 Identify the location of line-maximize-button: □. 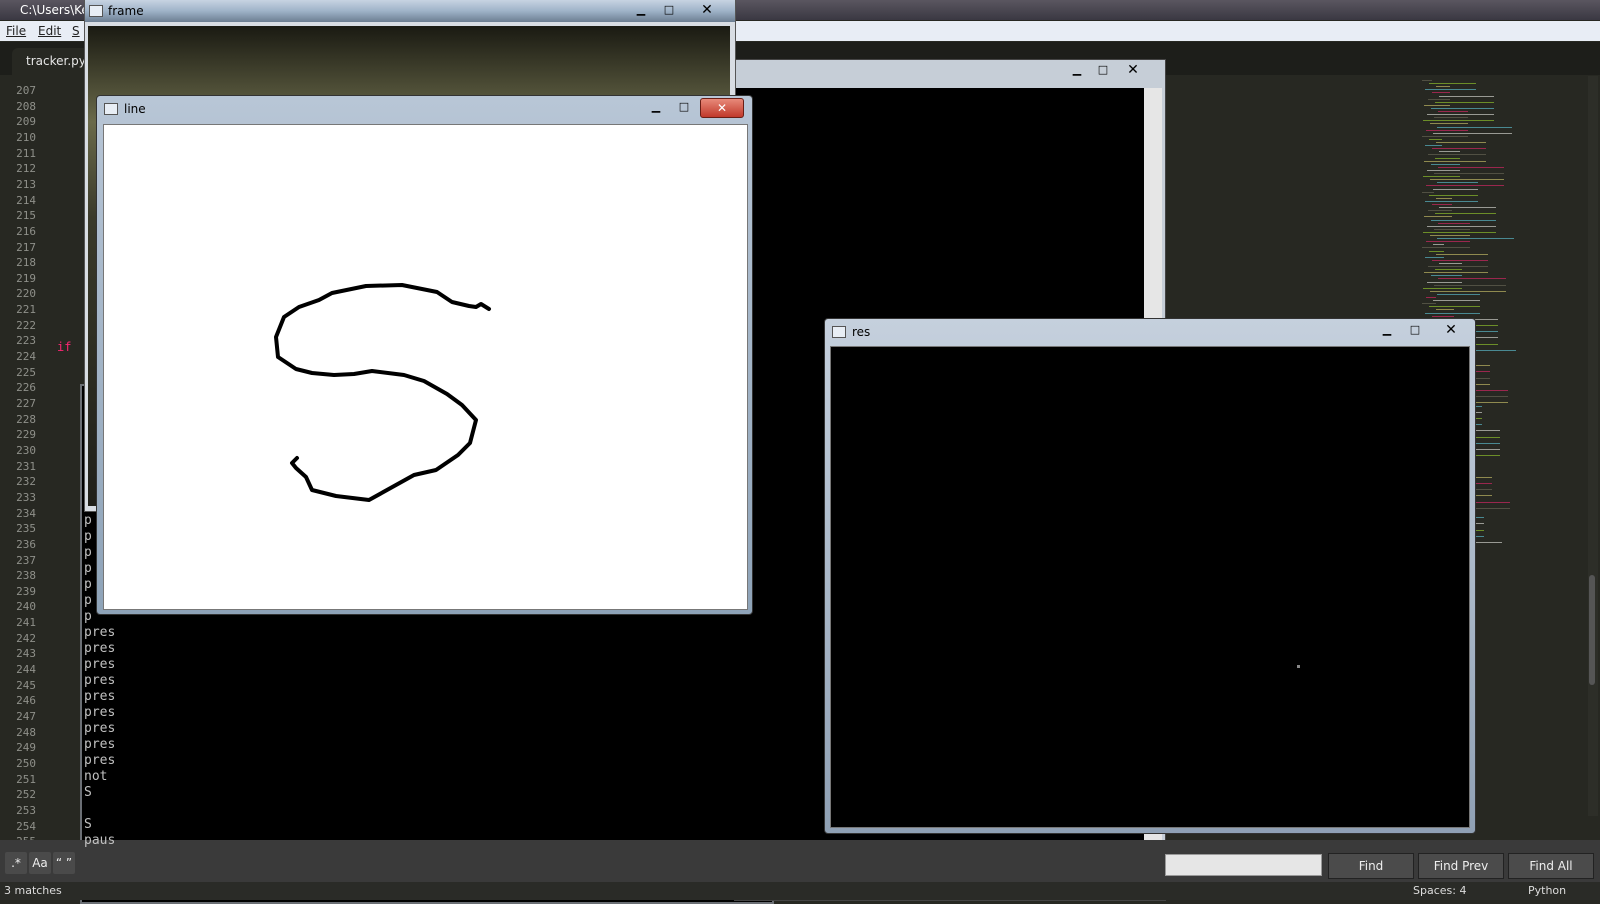
(684, 107).